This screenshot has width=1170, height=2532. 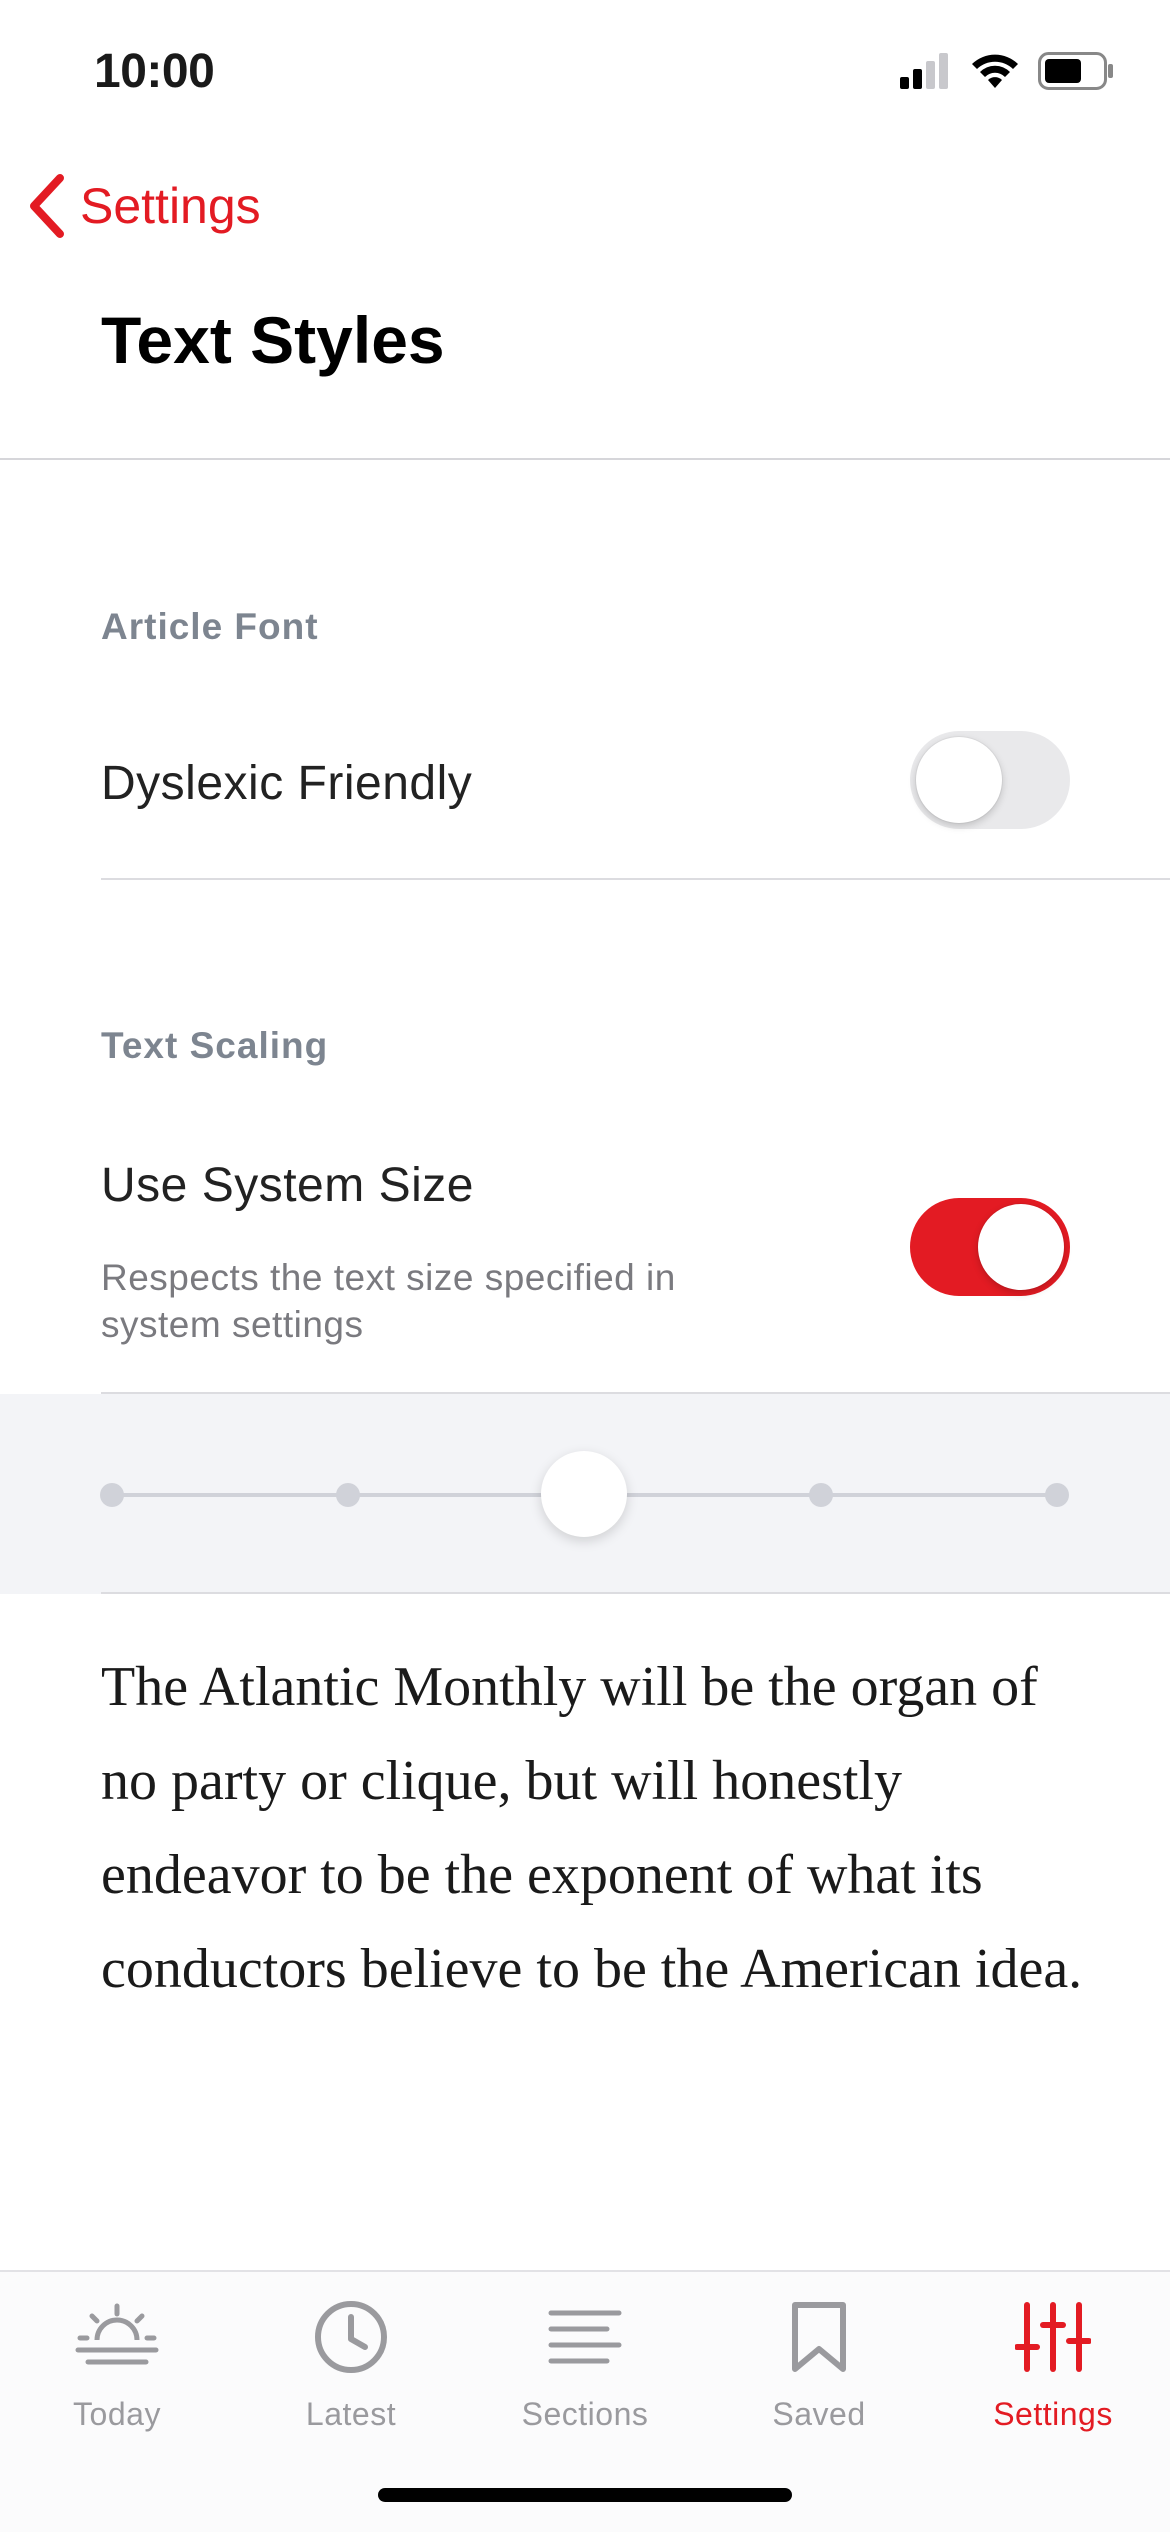 I want to click on section-header-article-font: Article Font, so click(x=210, y=626).